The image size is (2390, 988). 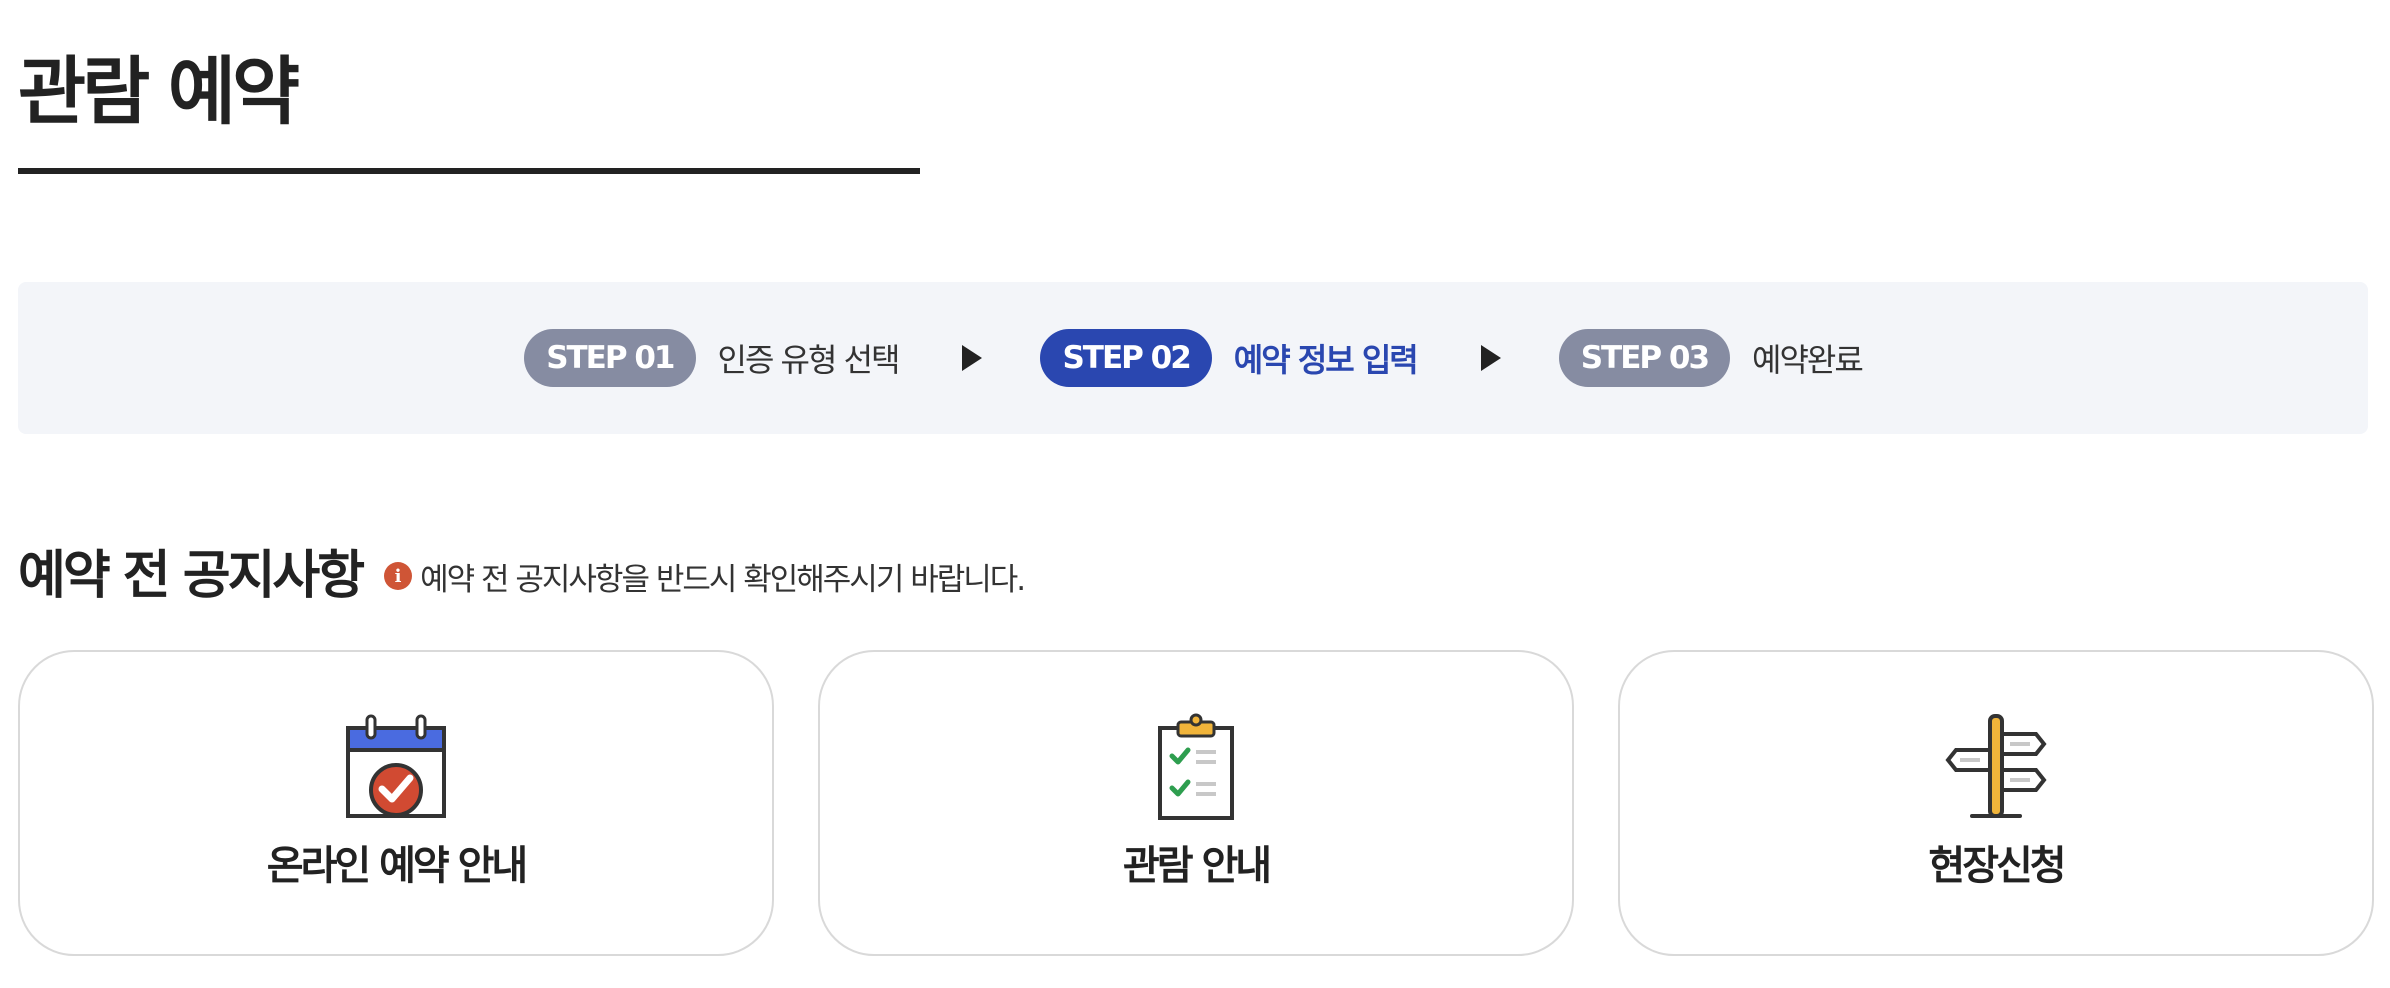 What do you see at coordinates (398, 576) in the screenshot?
I see `info-icon: i` at bounding box center [398, 576].